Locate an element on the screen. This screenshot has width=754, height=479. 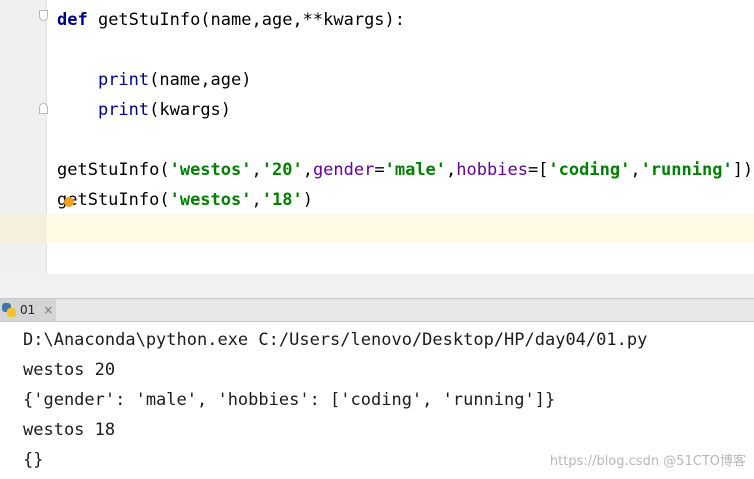
run-tool-window-tabbar: 01 × is located at coordinates (377, 310).